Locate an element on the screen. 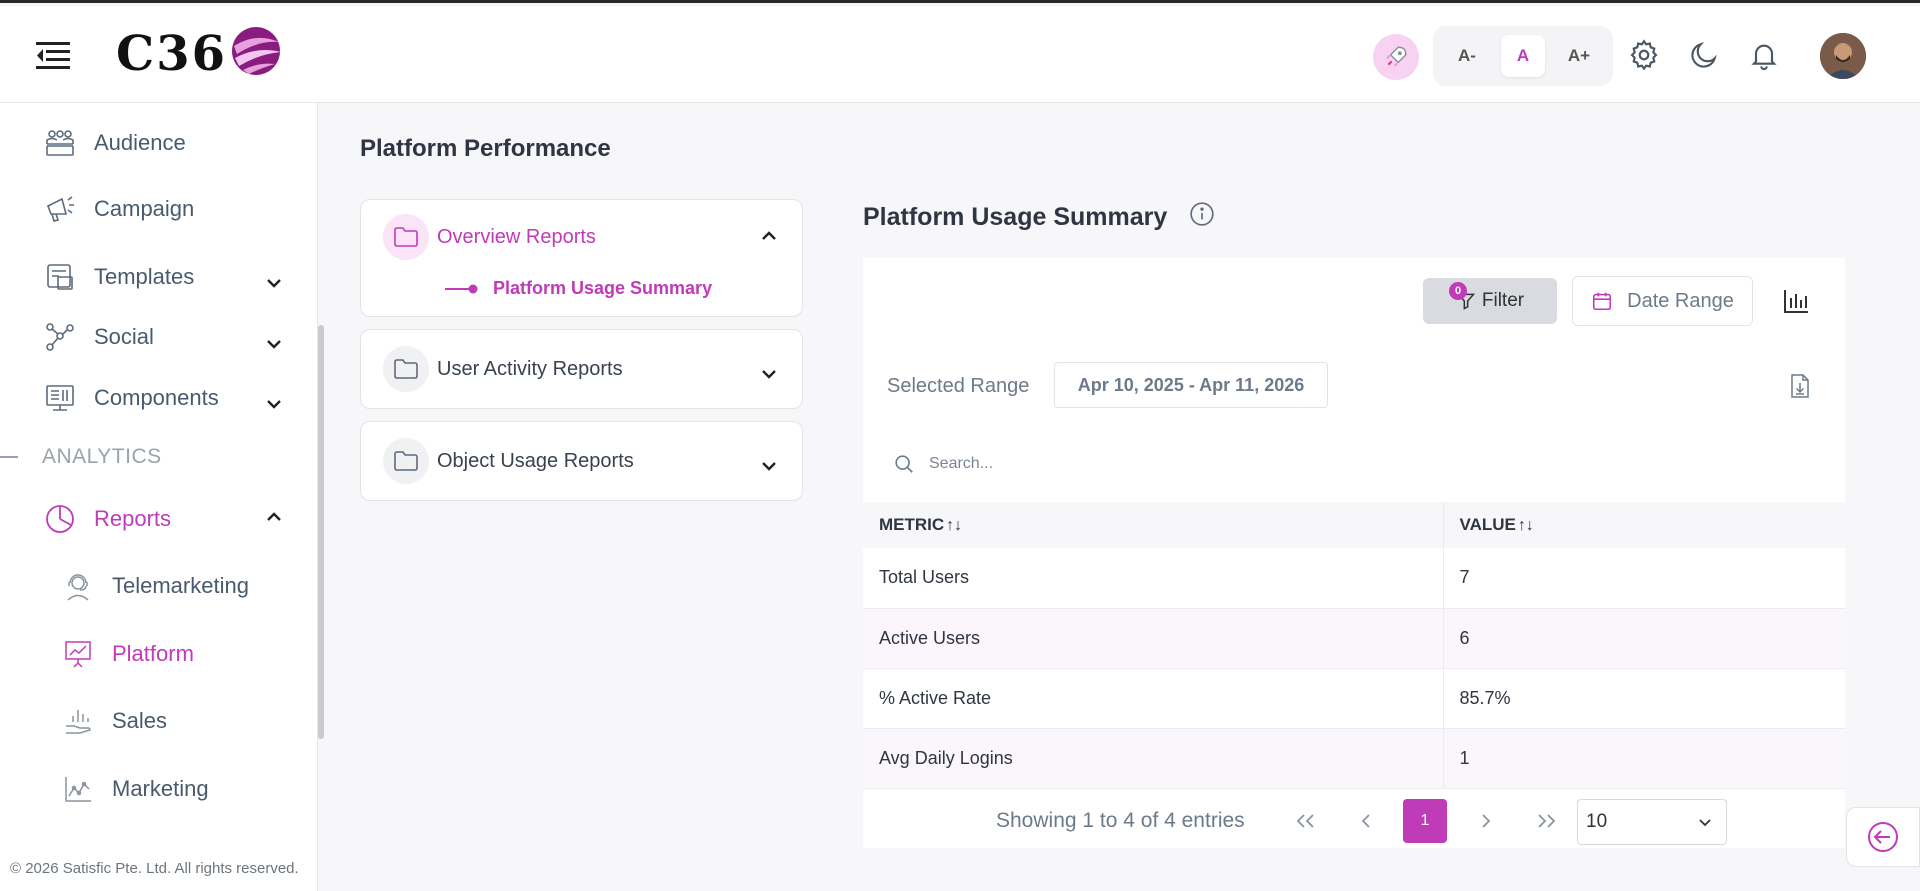 The width and height of the screenshot is (1920, 891). report-group-label: User Activity Reports is located at coordinates (530, 368).